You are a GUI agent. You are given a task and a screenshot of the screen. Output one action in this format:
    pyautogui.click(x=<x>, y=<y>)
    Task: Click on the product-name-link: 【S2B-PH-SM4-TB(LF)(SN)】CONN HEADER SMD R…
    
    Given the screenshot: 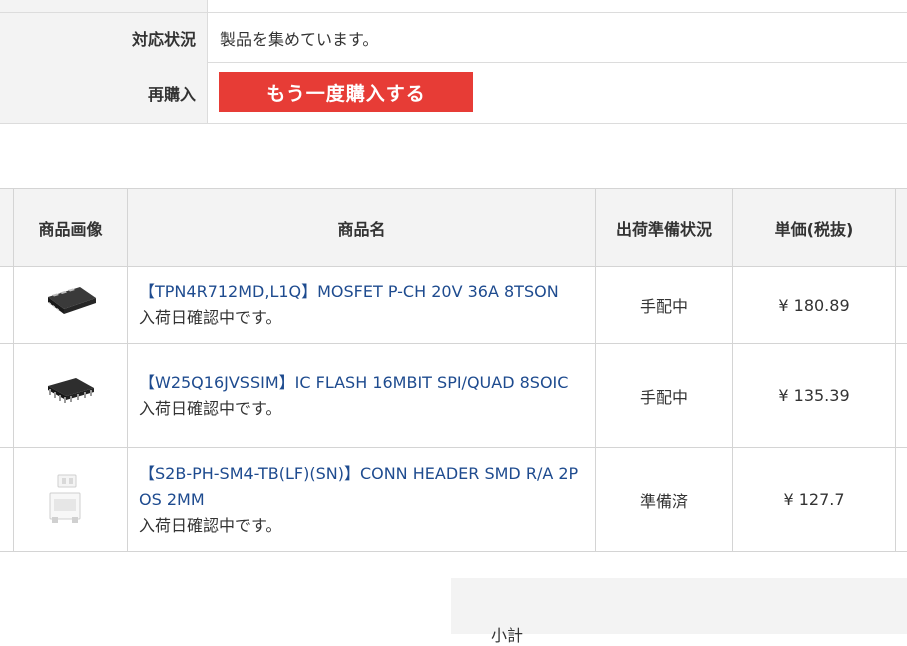 What is the action you would take?
    pyautogui.click(x=364, y=487)
    